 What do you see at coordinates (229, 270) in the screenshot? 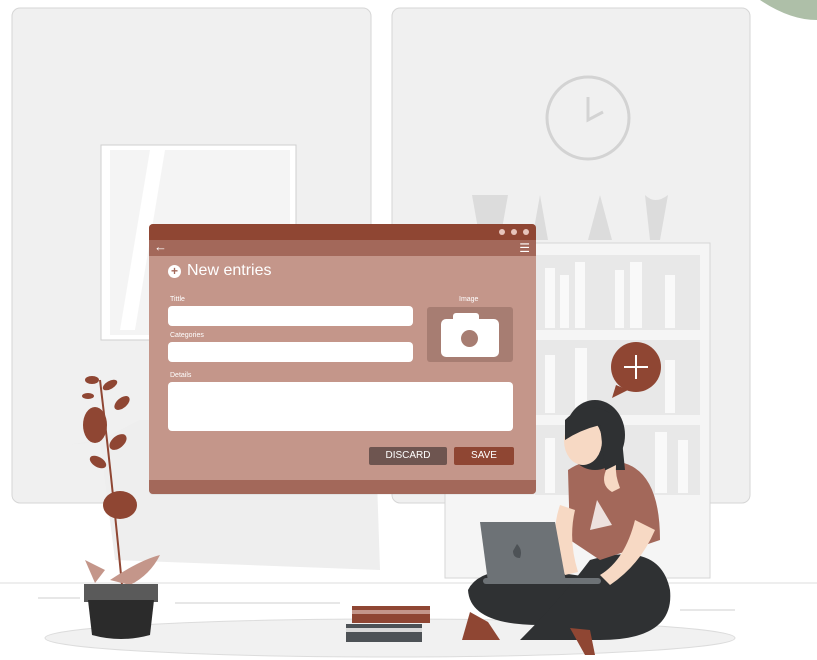
I see `form-title-text: New entries` at bounding box center [229, 270].